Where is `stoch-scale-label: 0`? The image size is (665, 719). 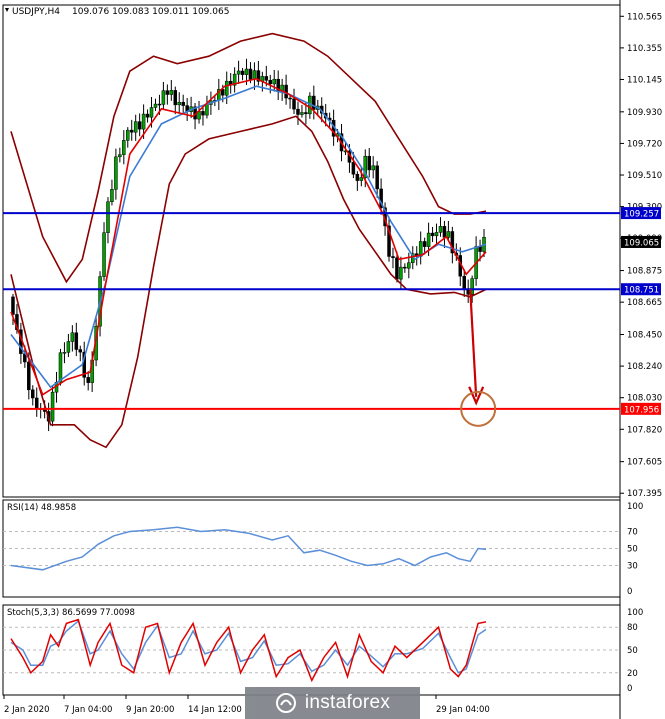
stoch-scale-label: 0 is located at coordinates (629, 689).